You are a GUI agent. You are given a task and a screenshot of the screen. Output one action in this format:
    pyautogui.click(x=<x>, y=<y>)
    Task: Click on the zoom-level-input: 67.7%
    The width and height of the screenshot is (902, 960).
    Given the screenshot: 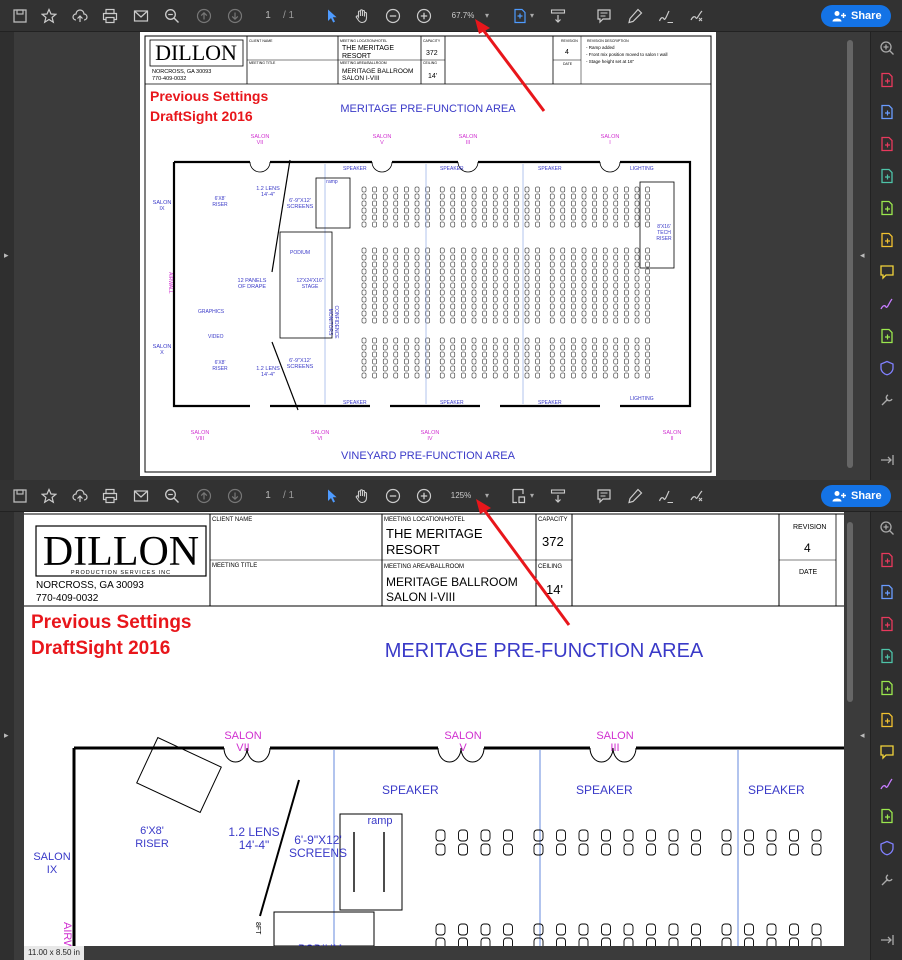 What is the action you would take?
    pyautogui.click(x=463, y=16)
    